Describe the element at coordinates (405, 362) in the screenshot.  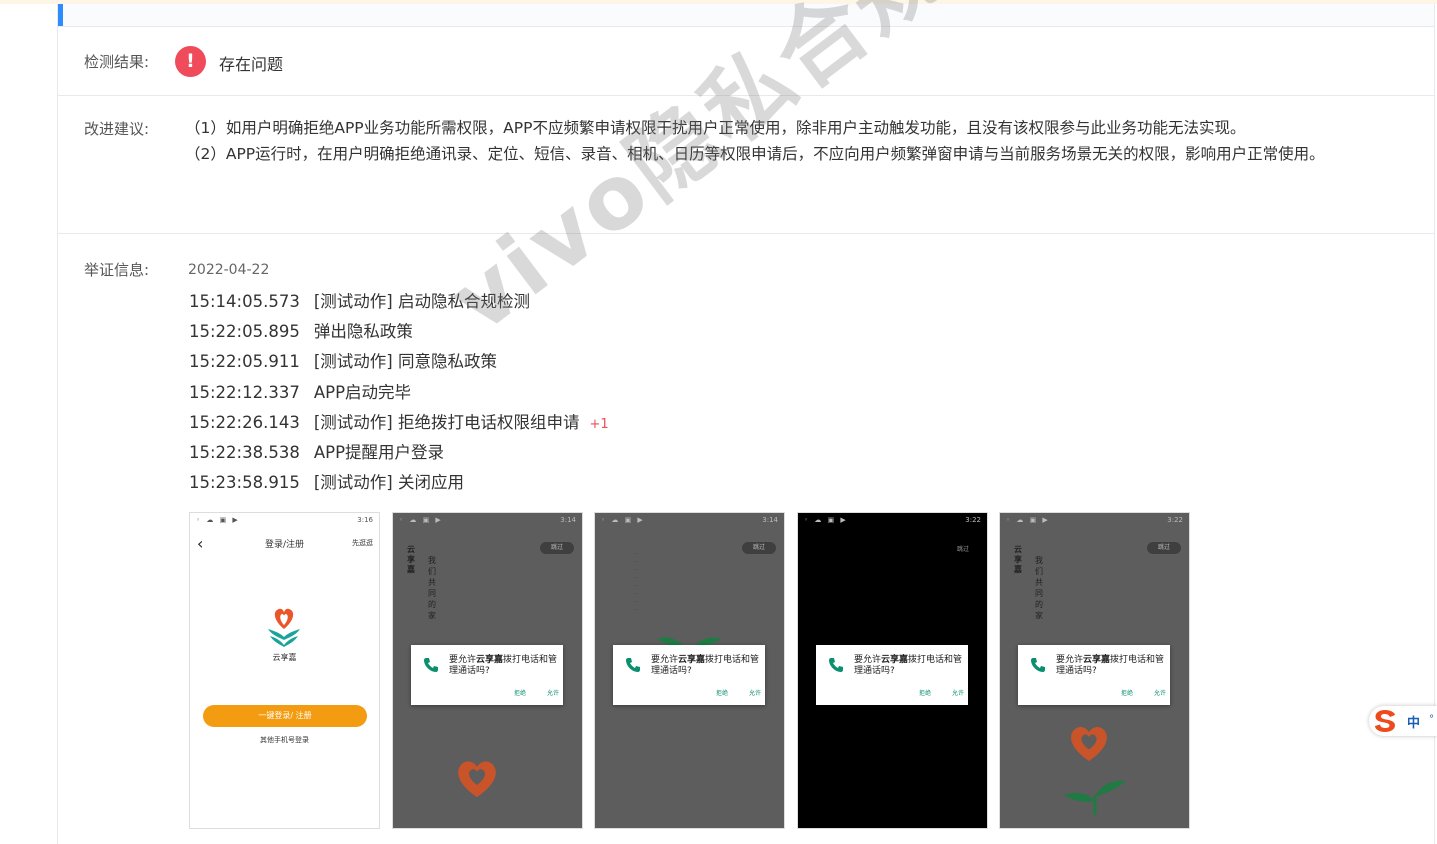
I see `log-text: [测试动作] 同意隐私政策` at that location.